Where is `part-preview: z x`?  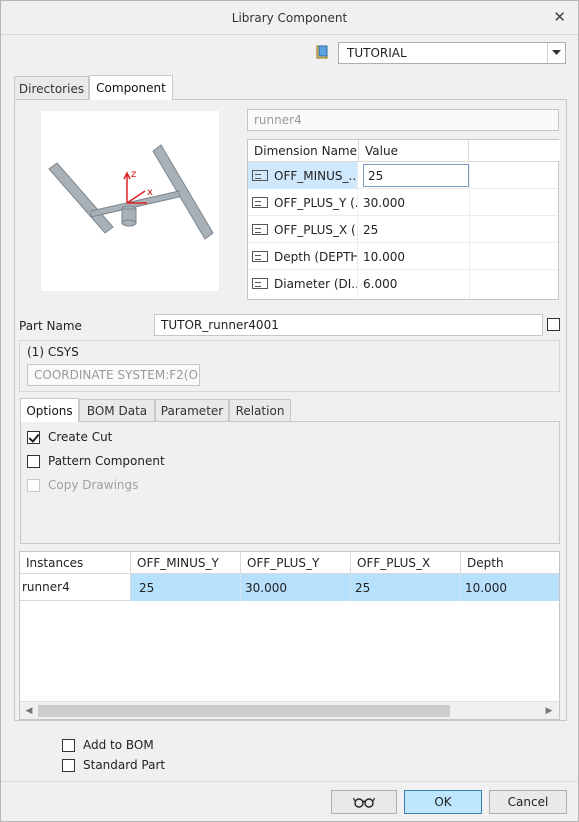 part-preview: z x is located at coordinates (130, 201).